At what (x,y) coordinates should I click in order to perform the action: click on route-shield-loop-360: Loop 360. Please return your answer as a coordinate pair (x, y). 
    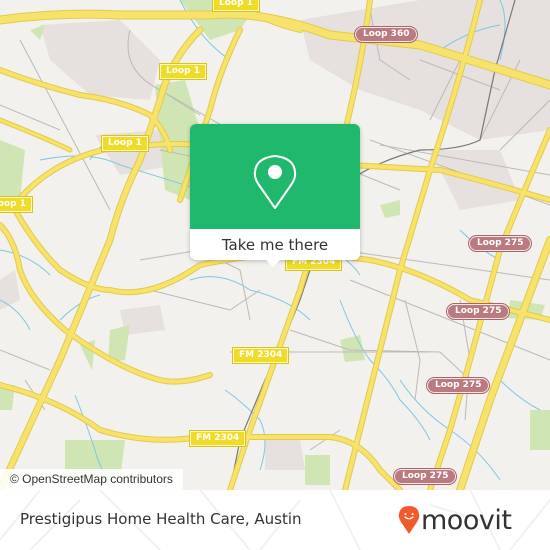
    Looking at the image, I should click on (386, 34).